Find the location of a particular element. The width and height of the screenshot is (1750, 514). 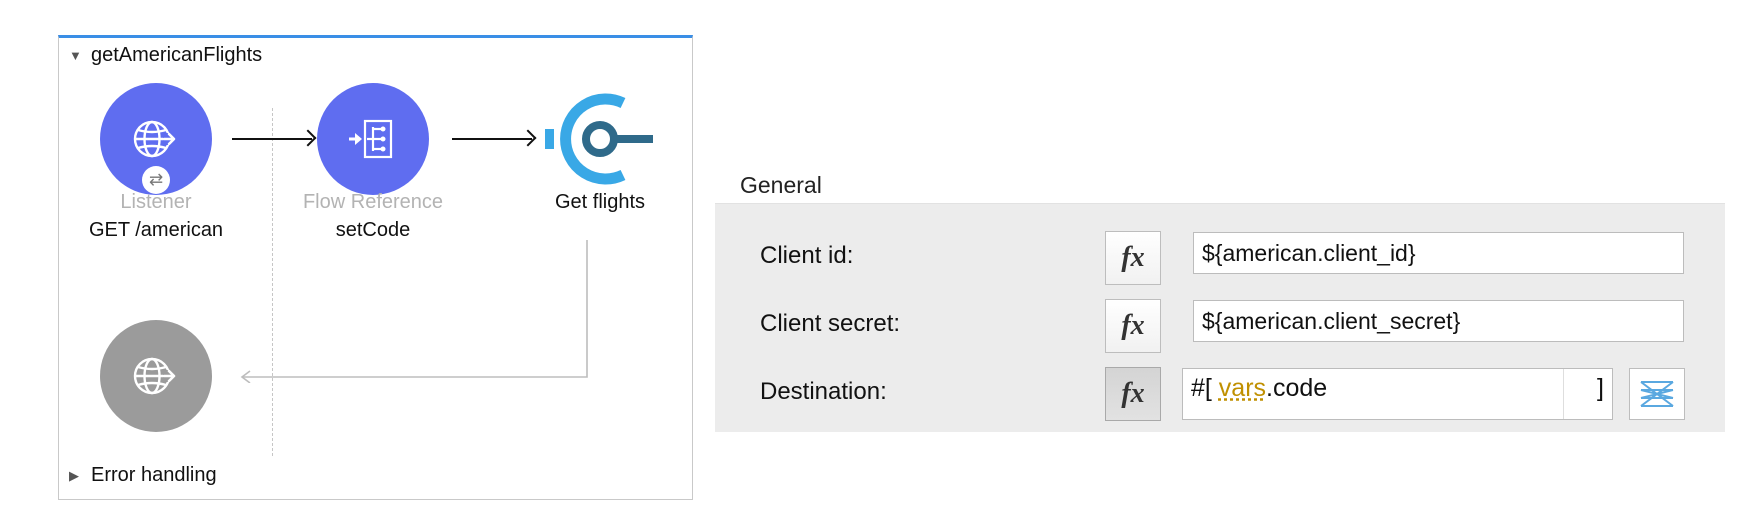

get-flights-label: Get flights is located at coordinates (600, 202).